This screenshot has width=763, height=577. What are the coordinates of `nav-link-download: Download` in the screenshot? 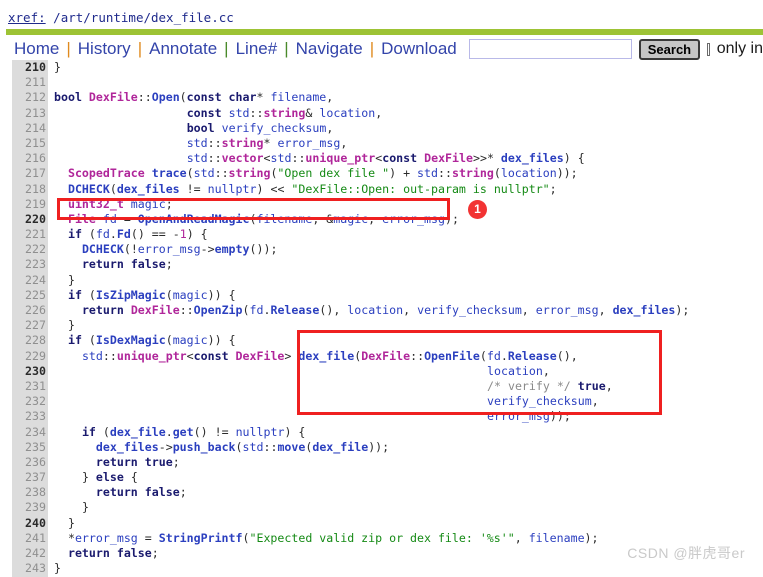 It's located at (419, 49).